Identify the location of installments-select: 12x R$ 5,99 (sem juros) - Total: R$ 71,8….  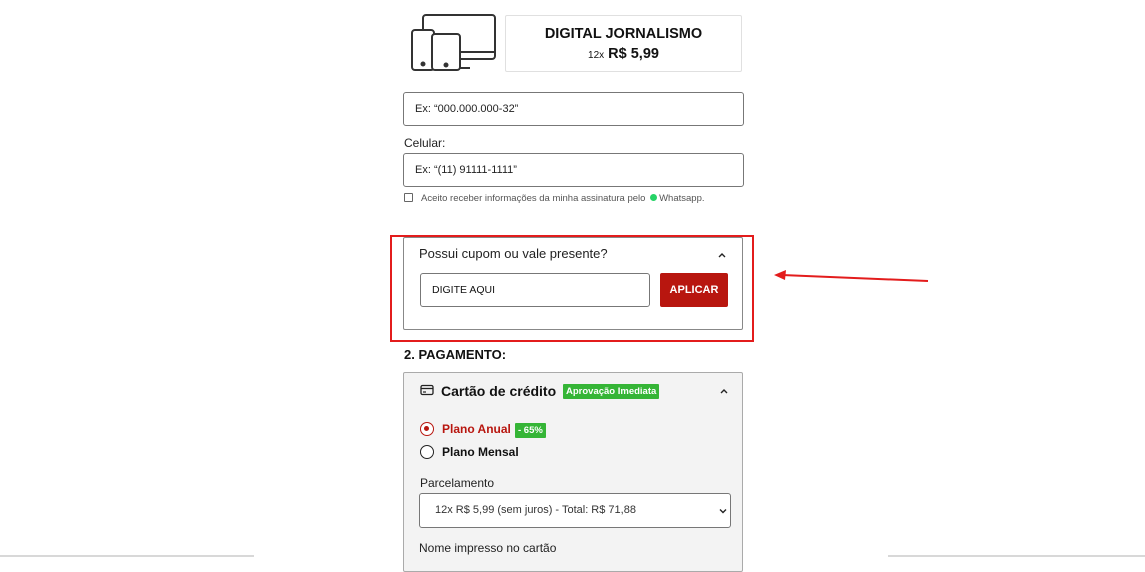
(575, 510).